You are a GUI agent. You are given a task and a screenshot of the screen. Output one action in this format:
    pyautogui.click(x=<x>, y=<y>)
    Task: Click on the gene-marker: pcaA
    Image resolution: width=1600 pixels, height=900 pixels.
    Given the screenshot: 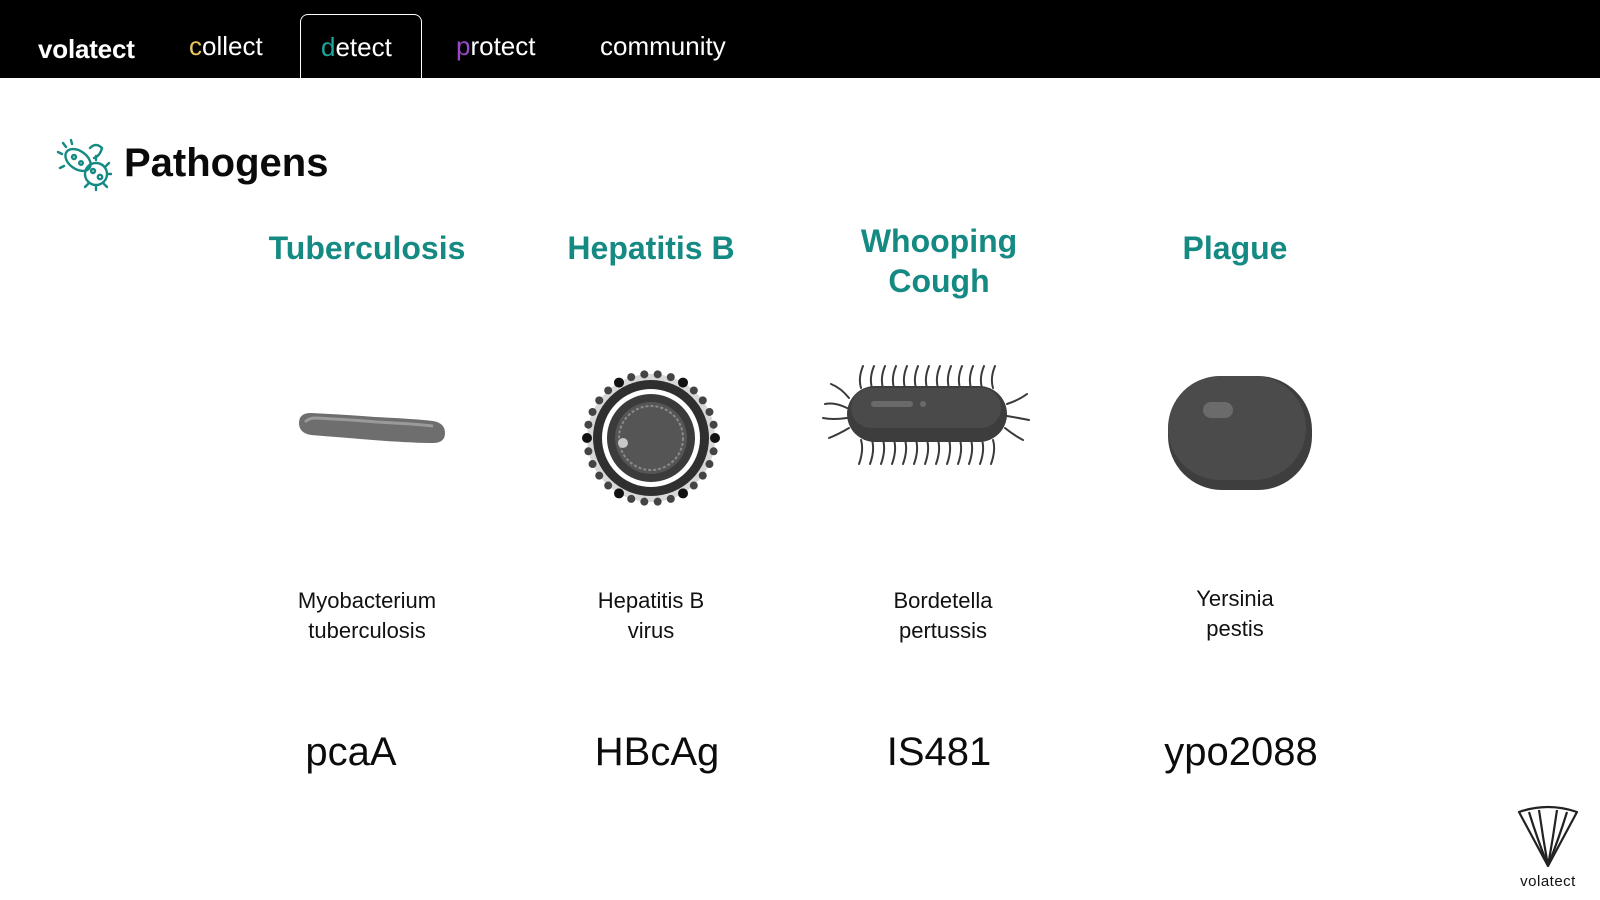 What is the action you would take?
    pyautogui.click(x=351, y=752)
    